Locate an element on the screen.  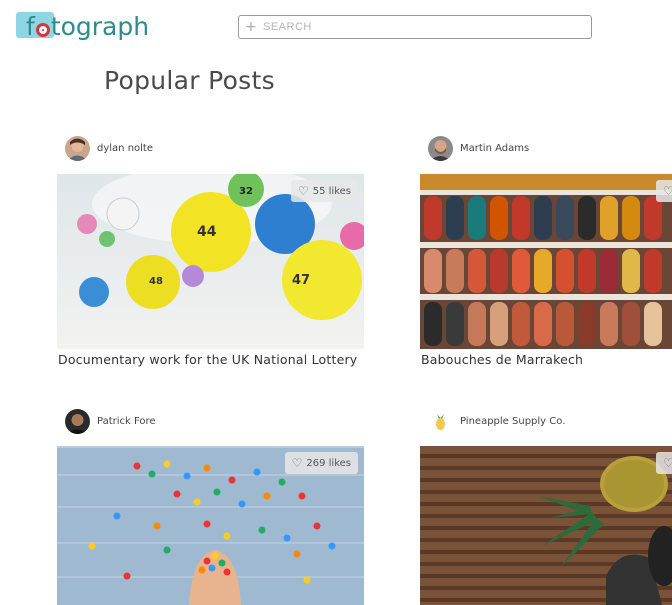
author-name: Patrick Fore is located at coordinates (126, 421).